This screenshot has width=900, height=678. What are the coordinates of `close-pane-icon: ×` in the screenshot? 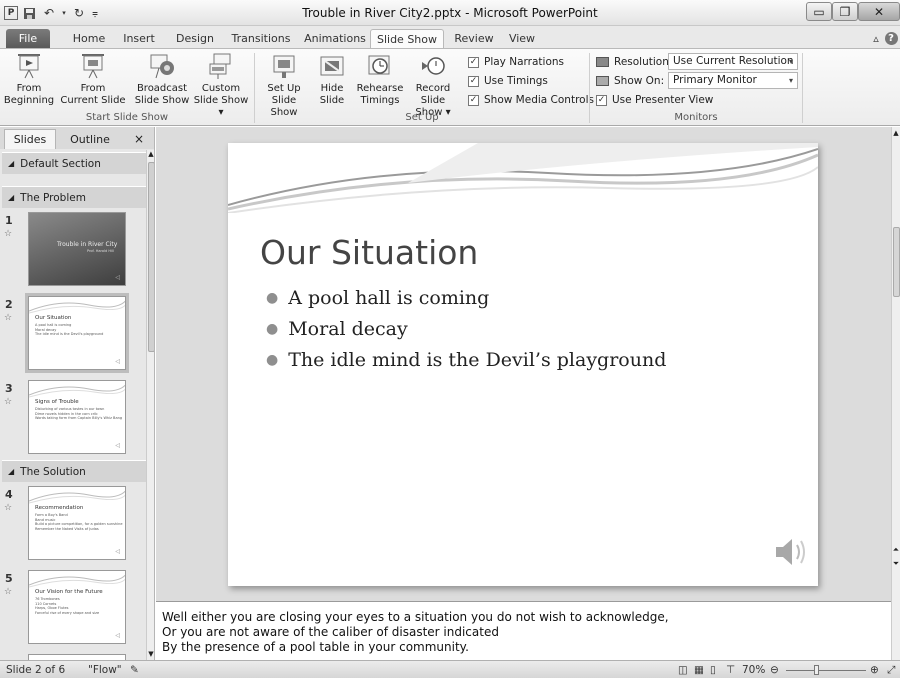 It's located at (139, 139).